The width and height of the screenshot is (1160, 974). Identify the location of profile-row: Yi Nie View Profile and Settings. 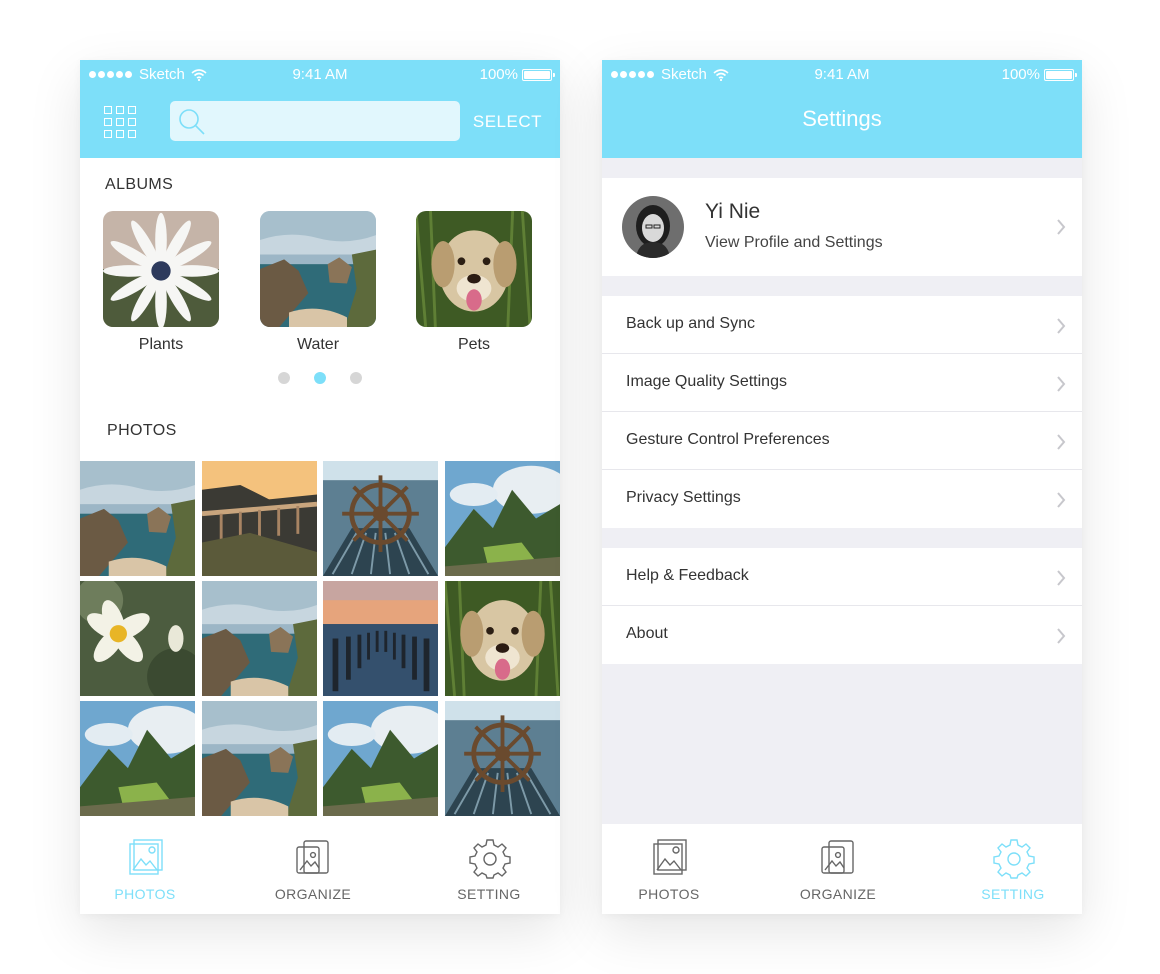
(842, 227).